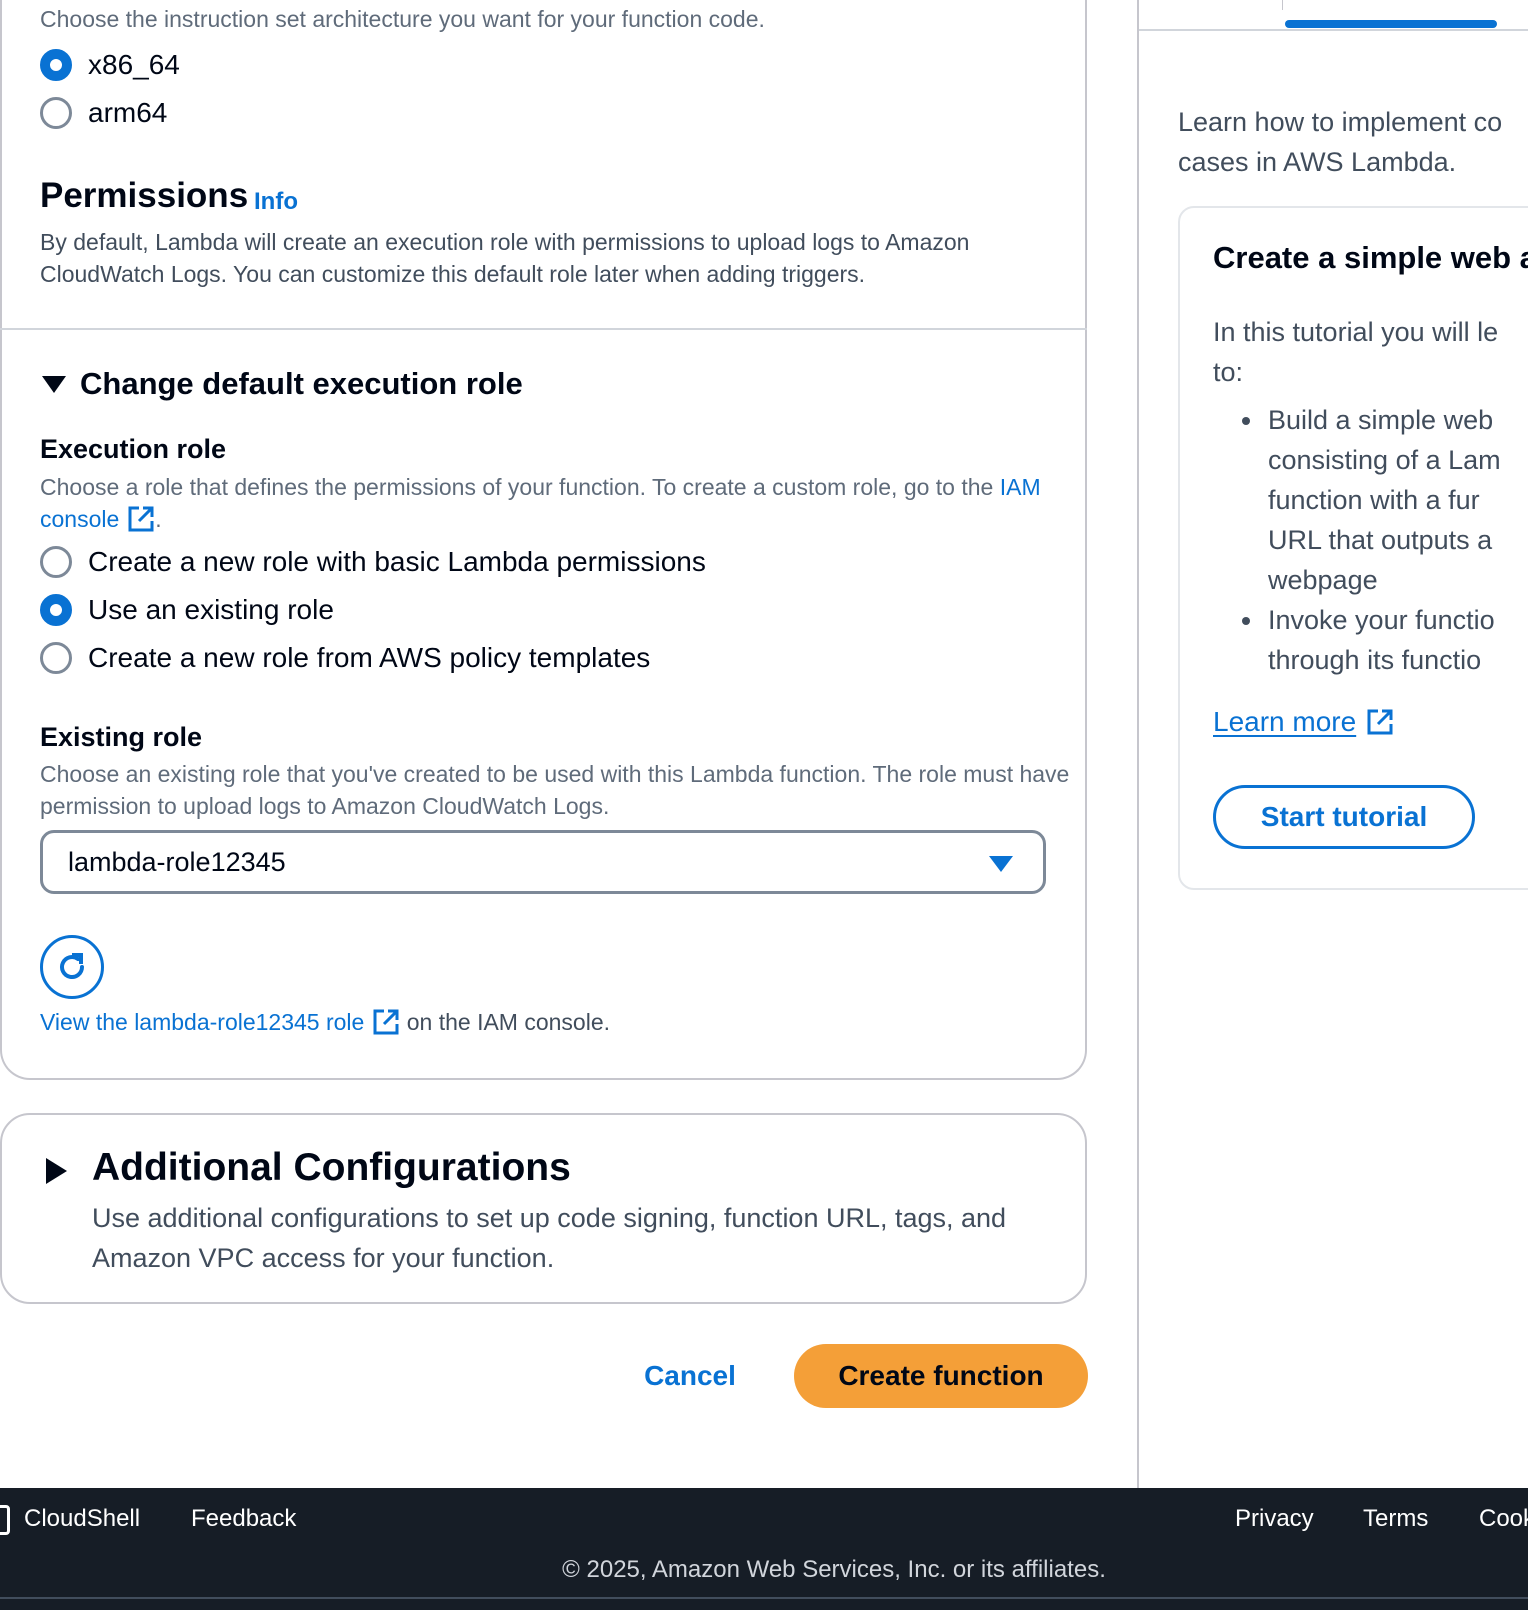 This screenshot has height=1610, width=1528. What do you see at coordinates (1323, 580) in the screenshot?
I see `bullet-line: webpage` at bounding box center [1323, 580].